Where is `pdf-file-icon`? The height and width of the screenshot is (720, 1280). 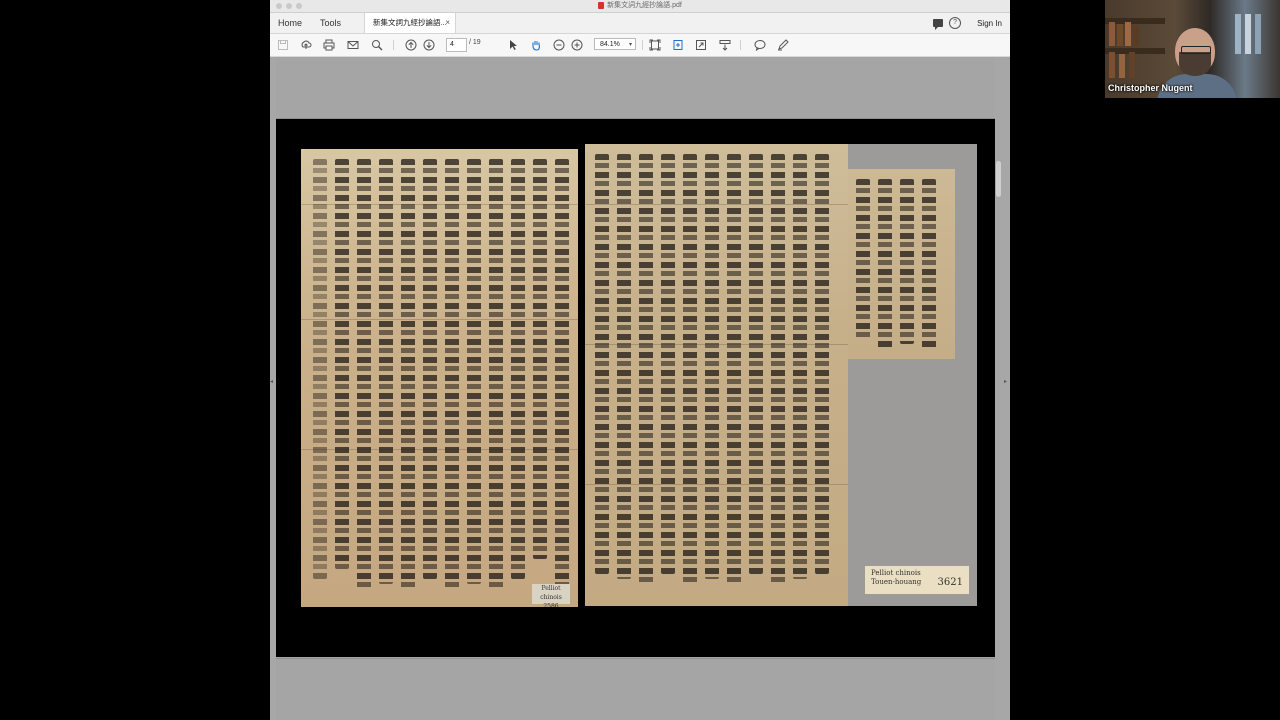
pdf-file-icon is located at coordinates (601, 5).